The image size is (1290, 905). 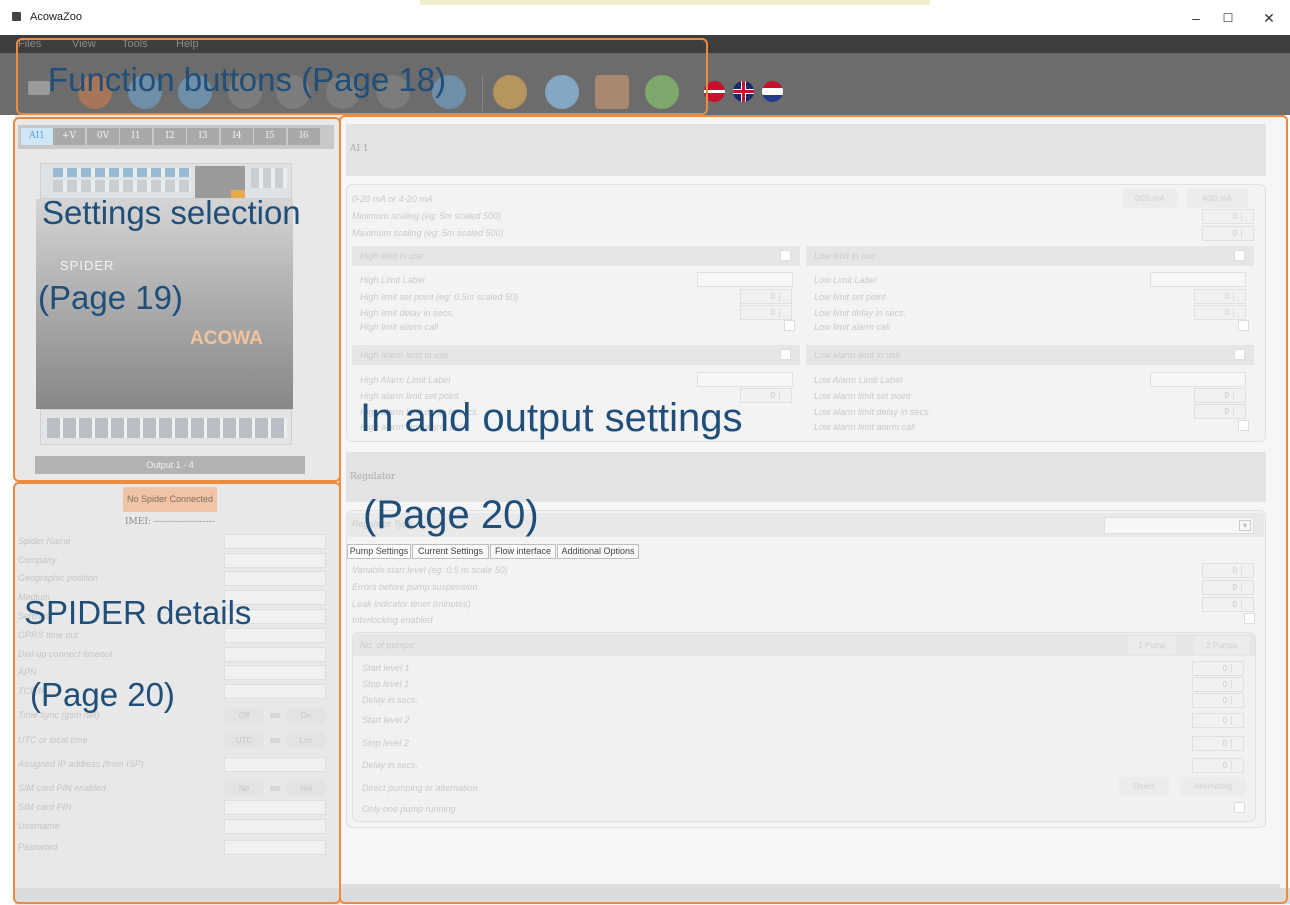 What do you see at coordinates (56, 17) in the screenshot?
I see `window-title: AcowaZoo` at bounding box center [56, 17].